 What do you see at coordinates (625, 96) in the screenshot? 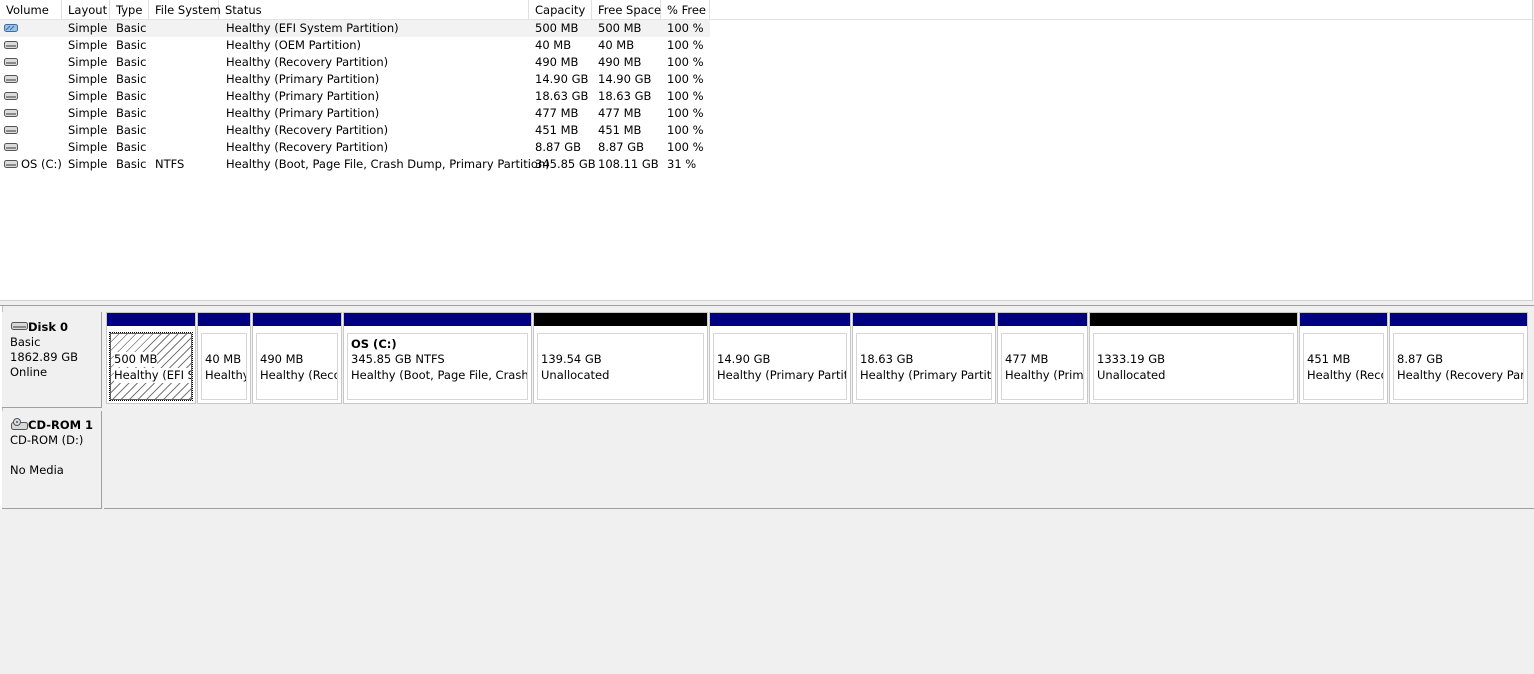
I see `volume-free-space: 18.63 GB` at bounding box center [625, 96].